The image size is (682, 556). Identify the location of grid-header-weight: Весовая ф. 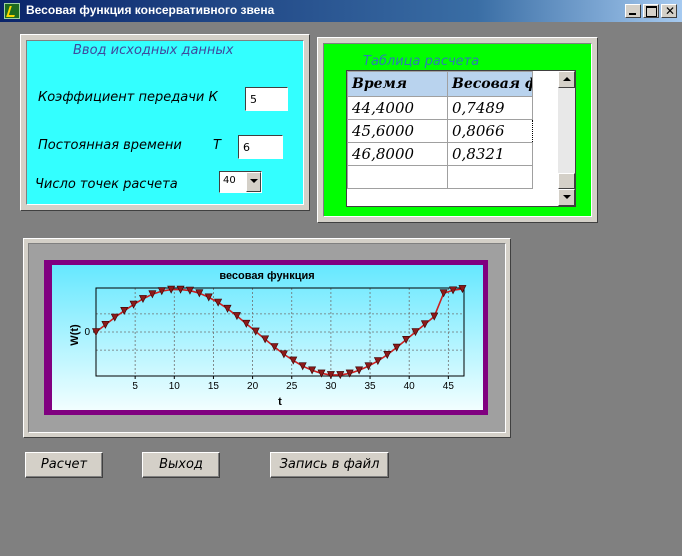
(490, 84).